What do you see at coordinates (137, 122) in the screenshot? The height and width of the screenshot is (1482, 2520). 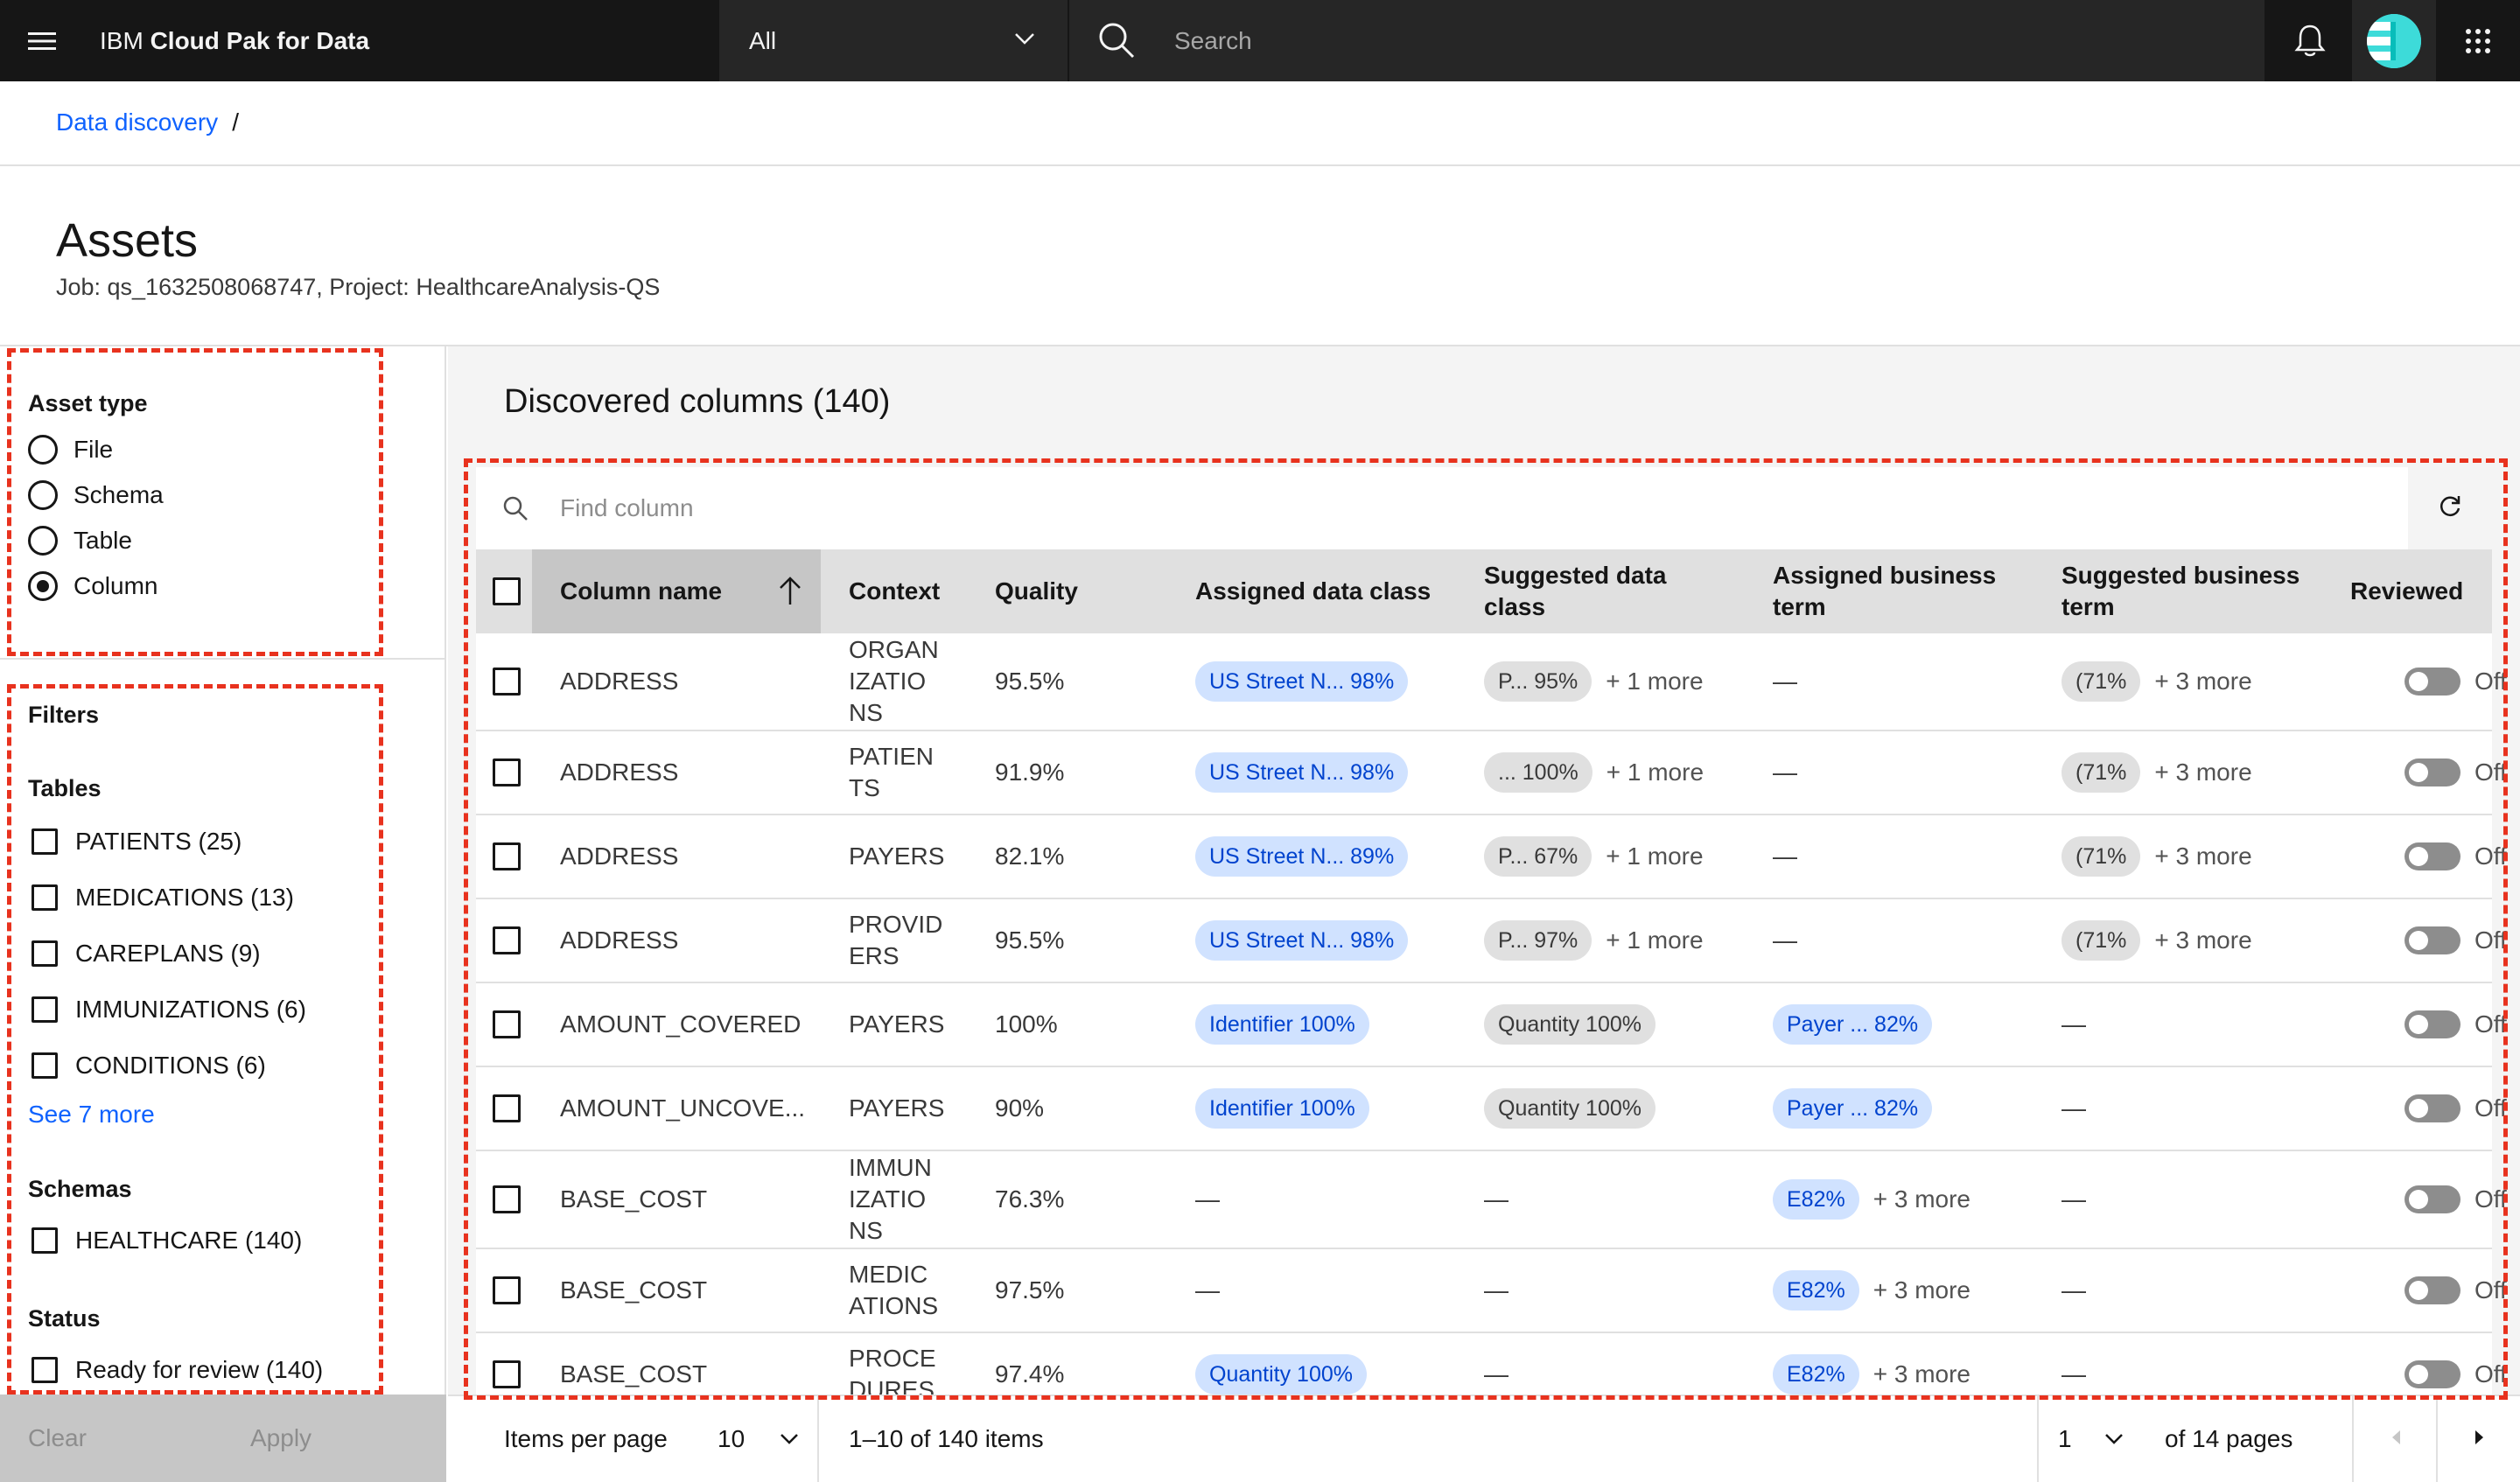 I see `breadcrumb-link-data-discovery: Data discovery` at bounding box center [137, 122].